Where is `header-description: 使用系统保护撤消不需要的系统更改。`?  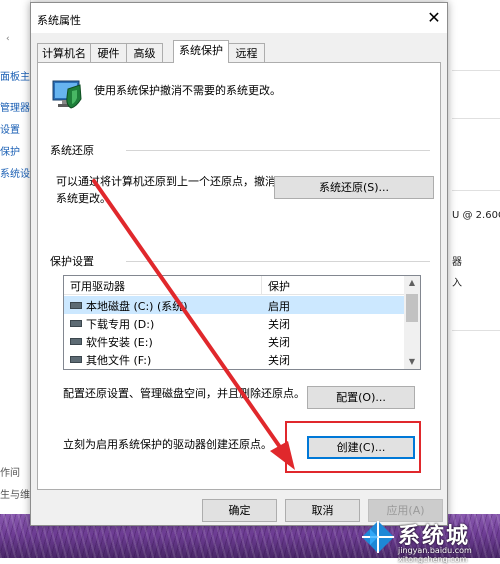
header-description: 使用系统保护撤消不需要的系统更改。 is located at coordinates (187, 90).